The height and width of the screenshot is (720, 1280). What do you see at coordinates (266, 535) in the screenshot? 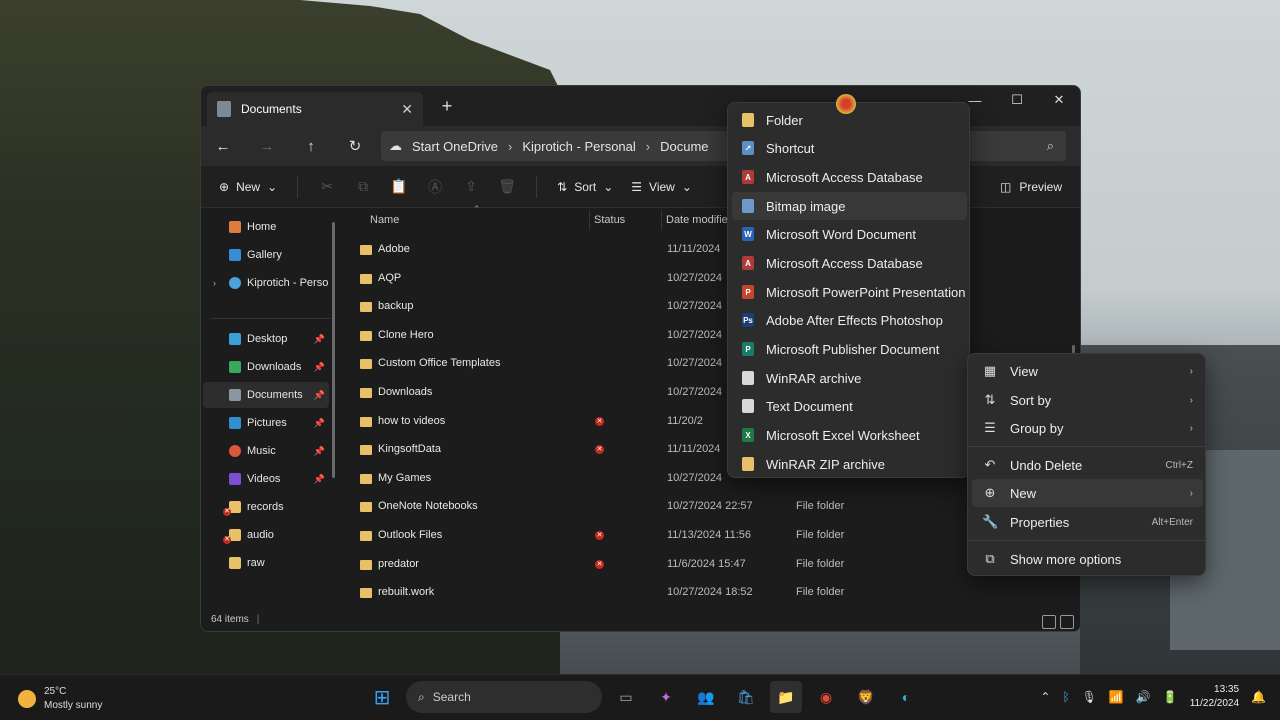
I see `sidebar-item-audio: audio ✕` at bounding box center [266, 535].